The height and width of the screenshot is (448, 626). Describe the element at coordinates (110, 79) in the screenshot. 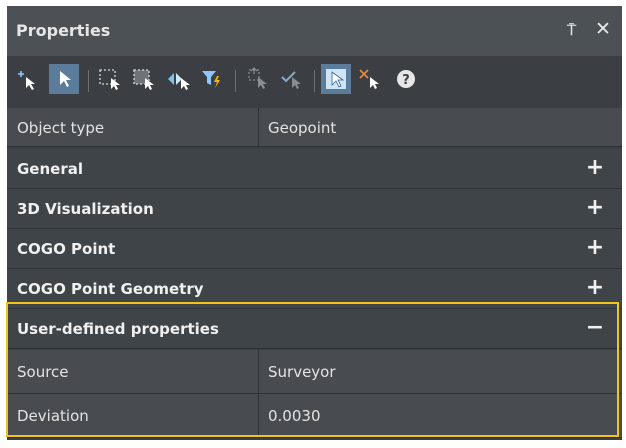

I see `window-select-icon` at that location.